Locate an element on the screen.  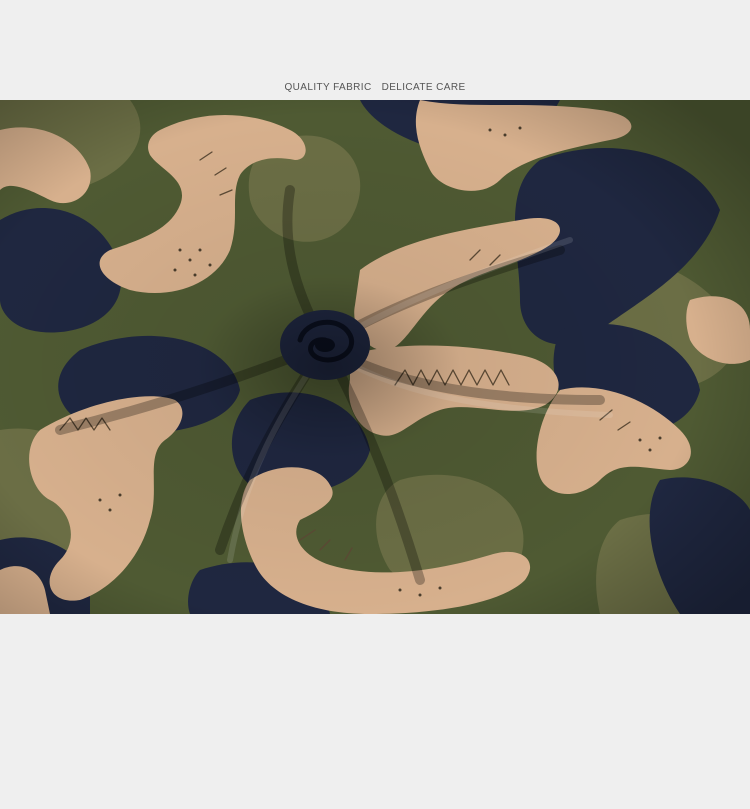
caption-quality-fabric: QUALITY FABRIC is located at coordinates (328, 87).